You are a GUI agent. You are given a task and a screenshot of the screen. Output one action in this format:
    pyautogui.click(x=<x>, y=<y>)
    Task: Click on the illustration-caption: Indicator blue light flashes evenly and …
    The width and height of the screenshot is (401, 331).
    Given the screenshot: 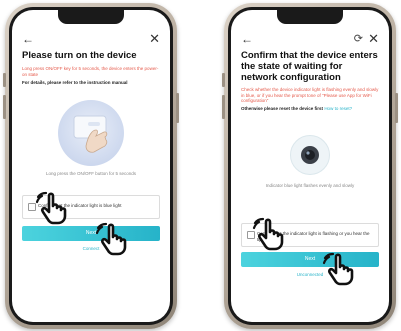 What is the action you would take?
    pyautogui.click(x=310, y=185)
    